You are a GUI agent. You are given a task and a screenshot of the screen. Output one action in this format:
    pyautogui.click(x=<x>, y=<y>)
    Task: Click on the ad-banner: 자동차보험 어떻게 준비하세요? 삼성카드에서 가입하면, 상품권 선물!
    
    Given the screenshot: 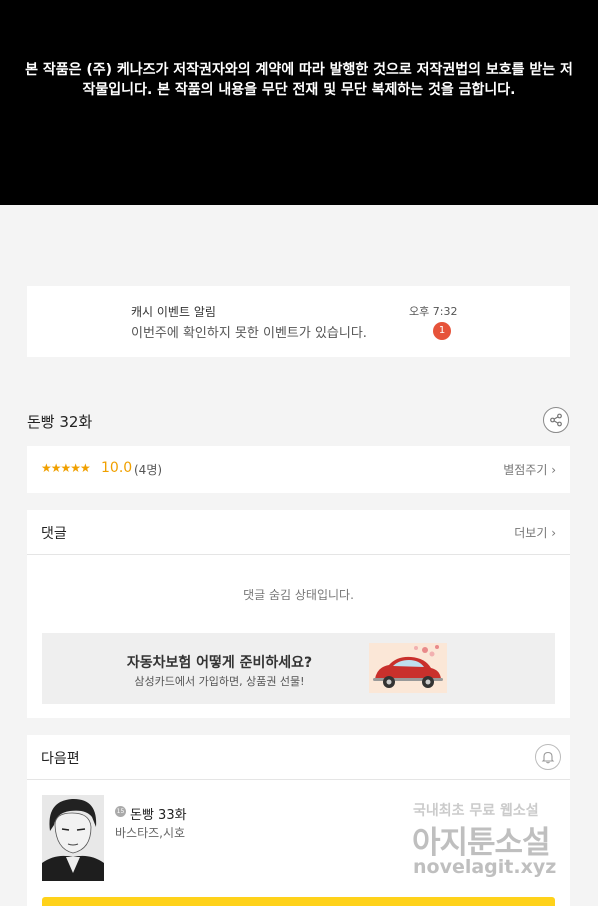 What is the action you would take?
    pyautogui.click(x=298, y=668)
    